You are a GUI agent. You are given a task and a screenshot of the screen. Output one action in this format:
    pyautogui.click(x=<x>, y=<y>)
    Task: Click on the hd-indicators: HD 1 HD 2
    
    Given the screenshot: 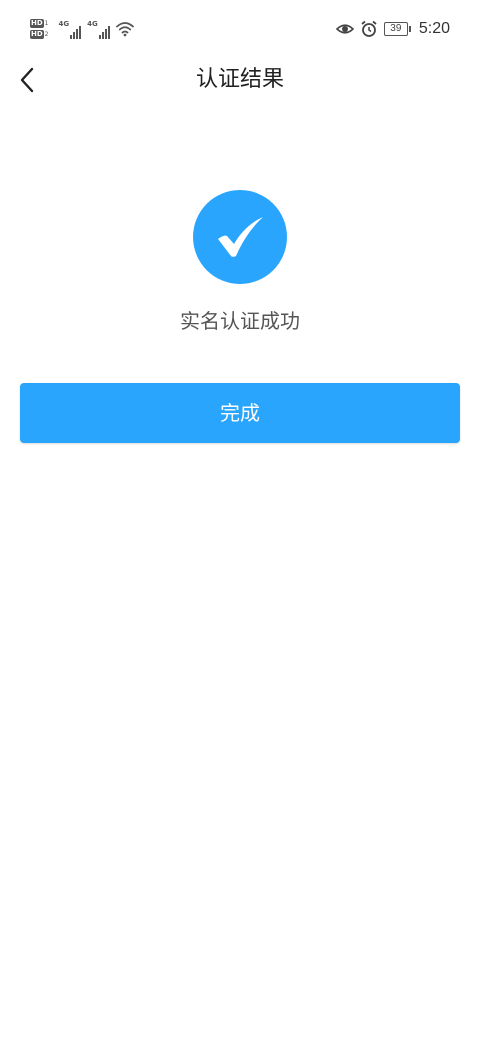 What is the action you would take?
    pyautogui.click(x=39, y=29)
    